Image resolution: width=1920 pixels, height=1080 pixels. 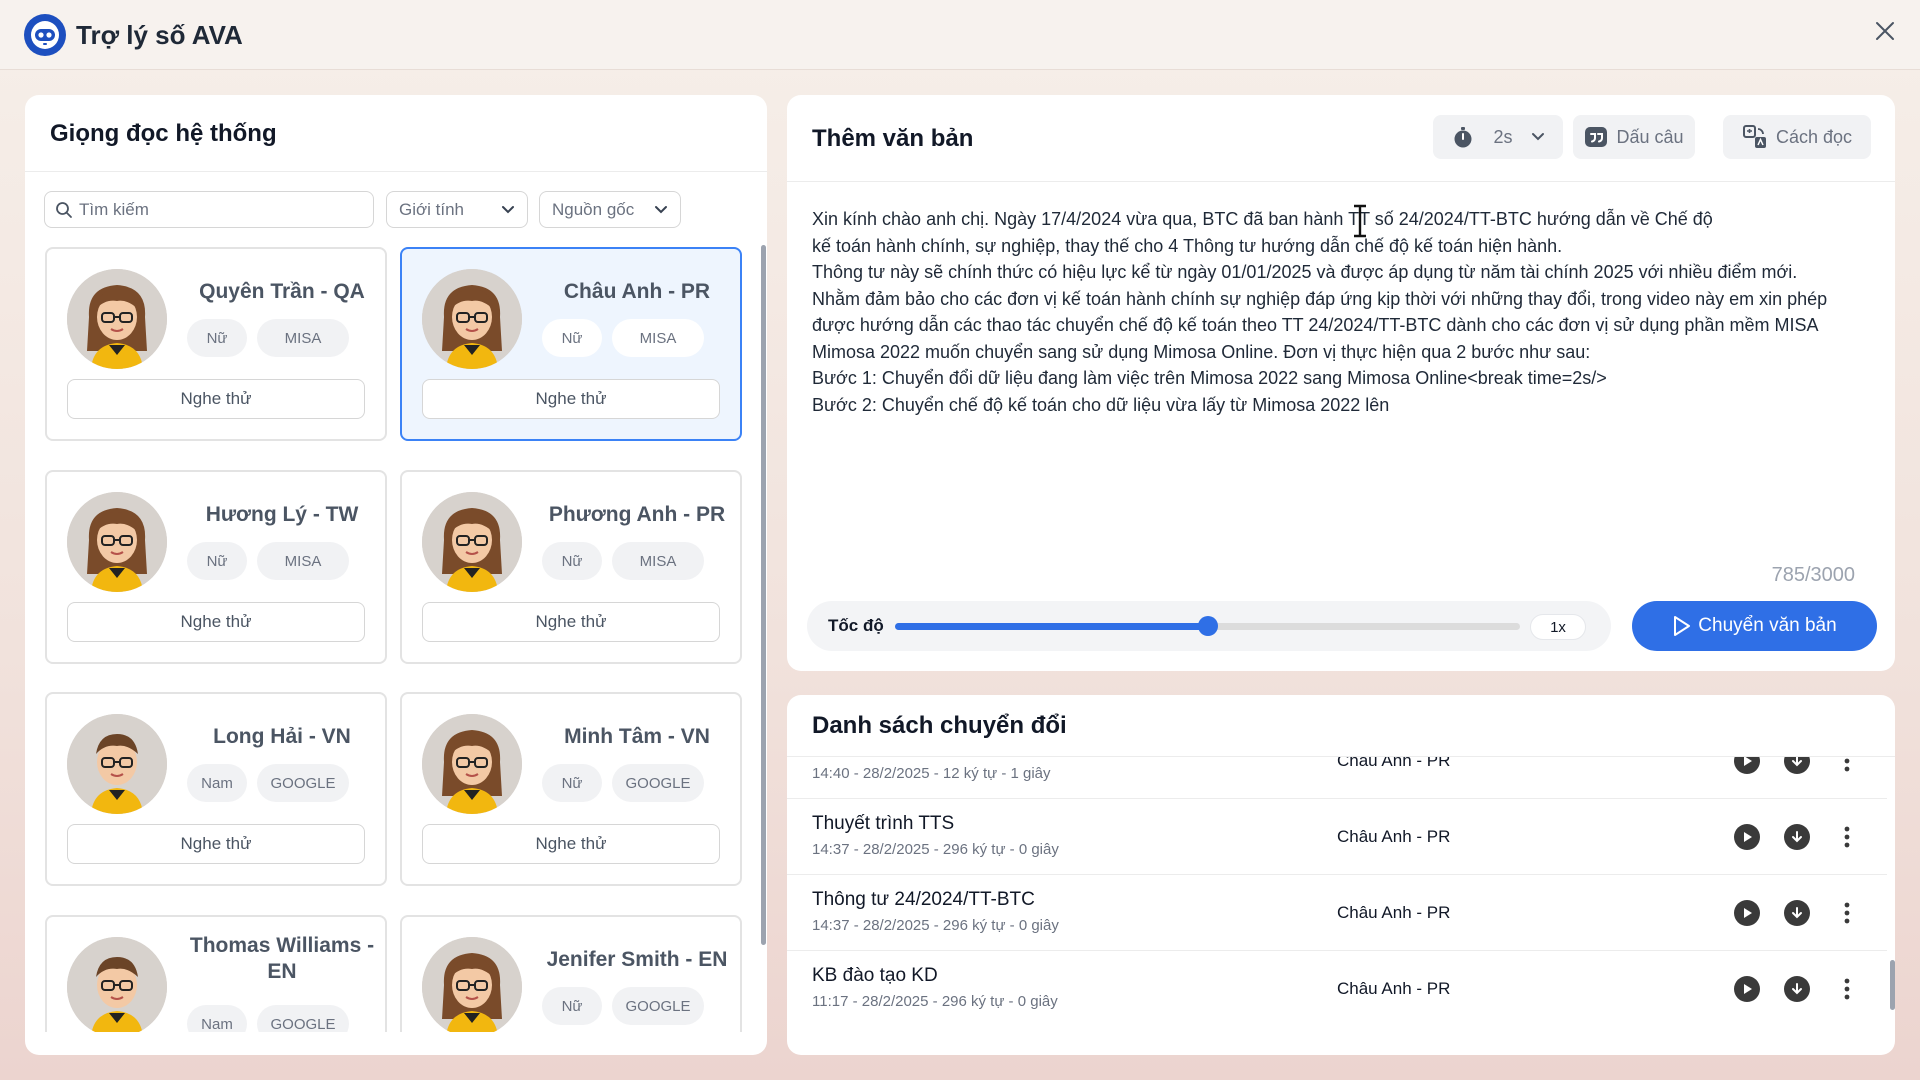 I want to click on punctuation-button: Dấu câu, so click(x=1634, y=137).